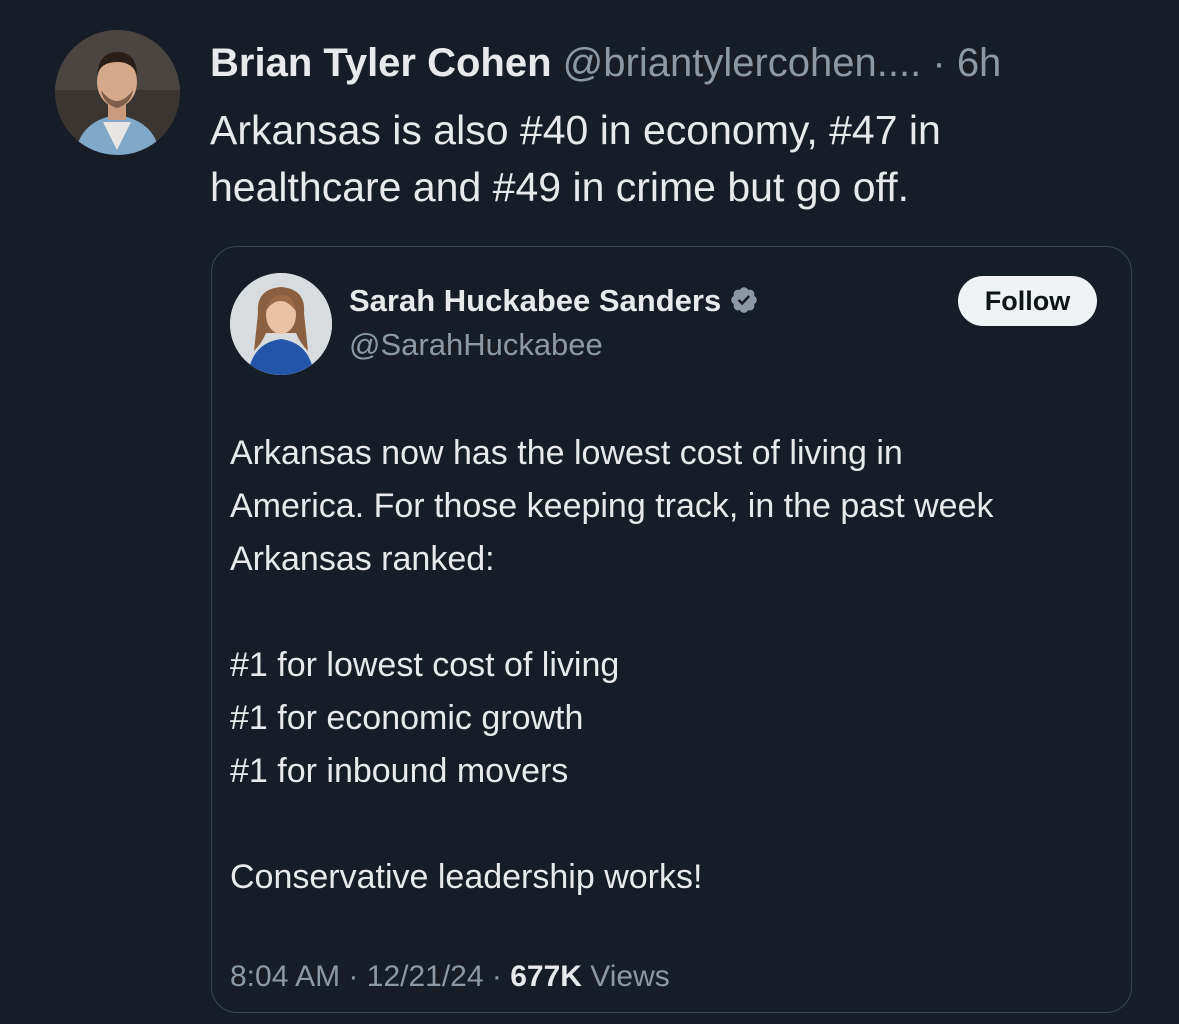 This screenshot has height=1024, width=1179. What do you see at coordinates (476, 345) in the screenshot?
I see `quoted-author-handle: @SarahHuckabee` at bounding box center [476, 345].